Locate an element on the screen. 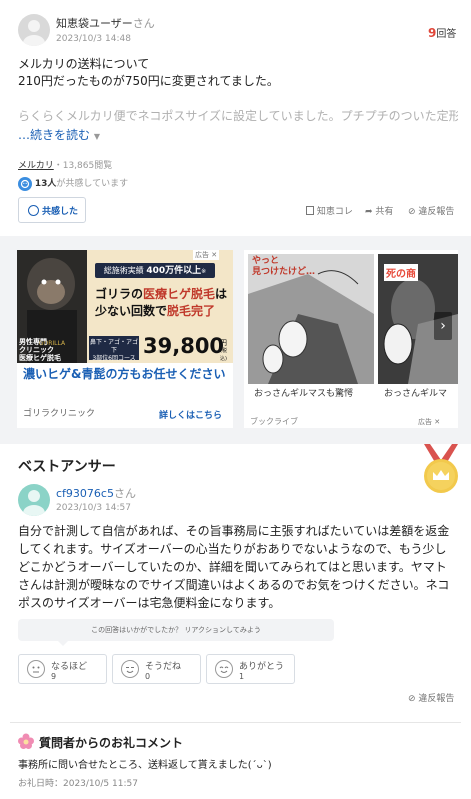 The image size is (471, 799). reaction-count: 9 is located at coordinates (54, 676).